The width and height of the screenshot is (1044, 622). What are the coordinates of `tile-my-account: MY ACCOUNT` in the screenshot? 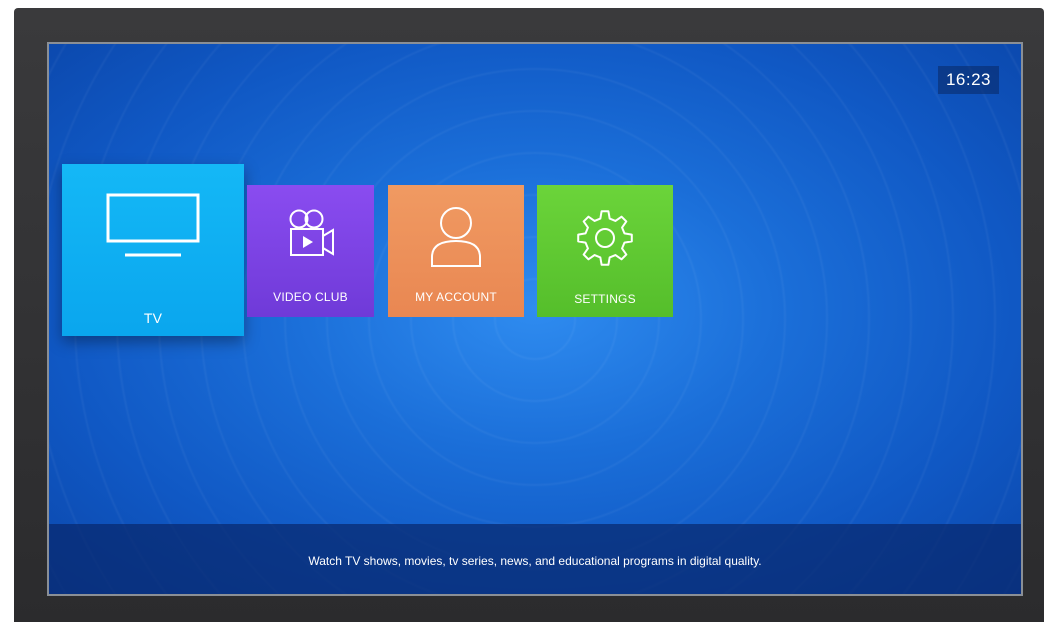 It's located at (456, 251).